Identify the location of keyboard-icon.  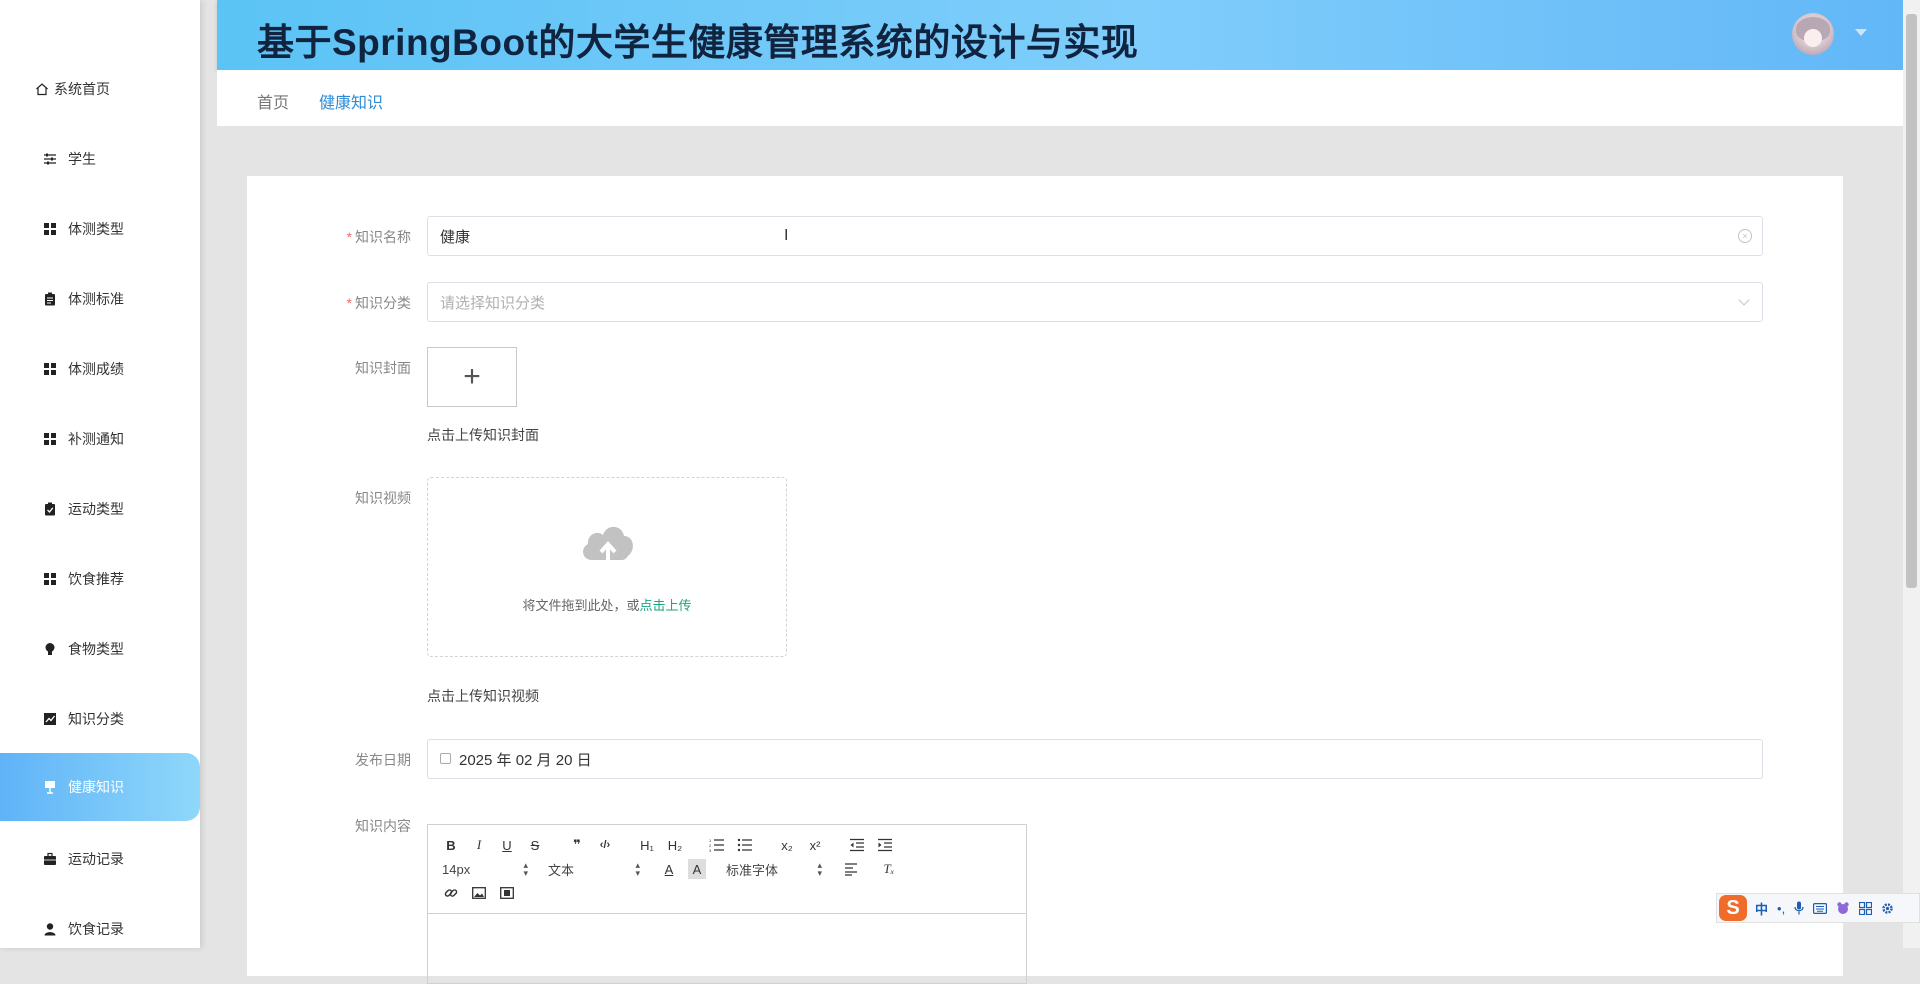
(1820, 908).